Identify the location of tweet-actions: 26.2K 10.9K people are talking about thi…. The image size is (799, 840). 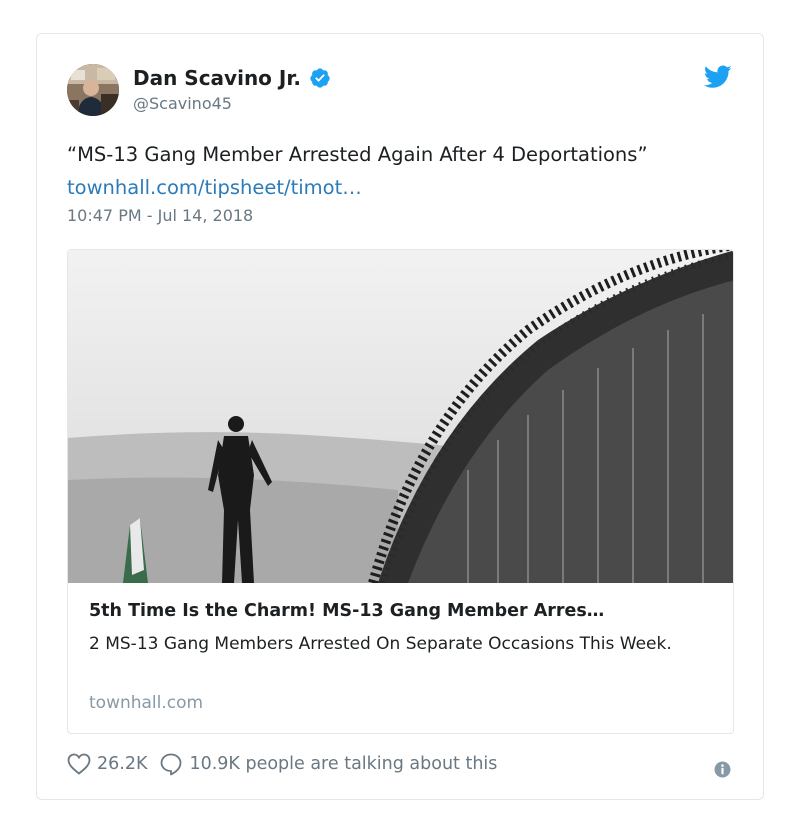
(288, 764).